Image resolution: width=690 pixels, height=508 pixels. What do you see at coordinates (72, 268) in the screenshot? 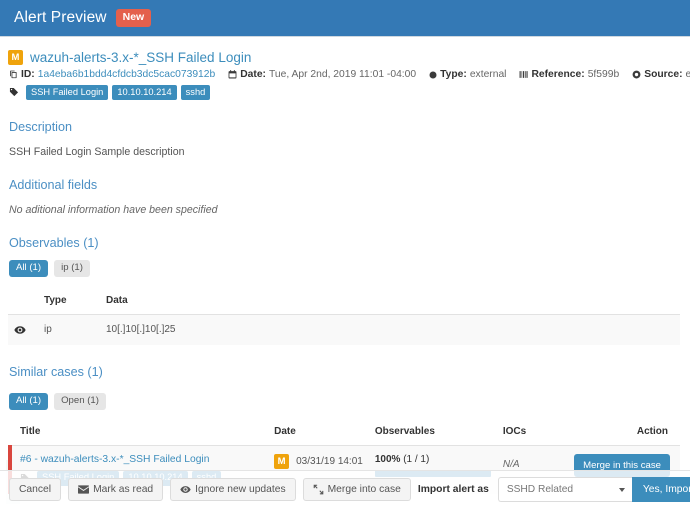
I see `observables-filter-ip: ip (1)` at bounding box center [72, 268].